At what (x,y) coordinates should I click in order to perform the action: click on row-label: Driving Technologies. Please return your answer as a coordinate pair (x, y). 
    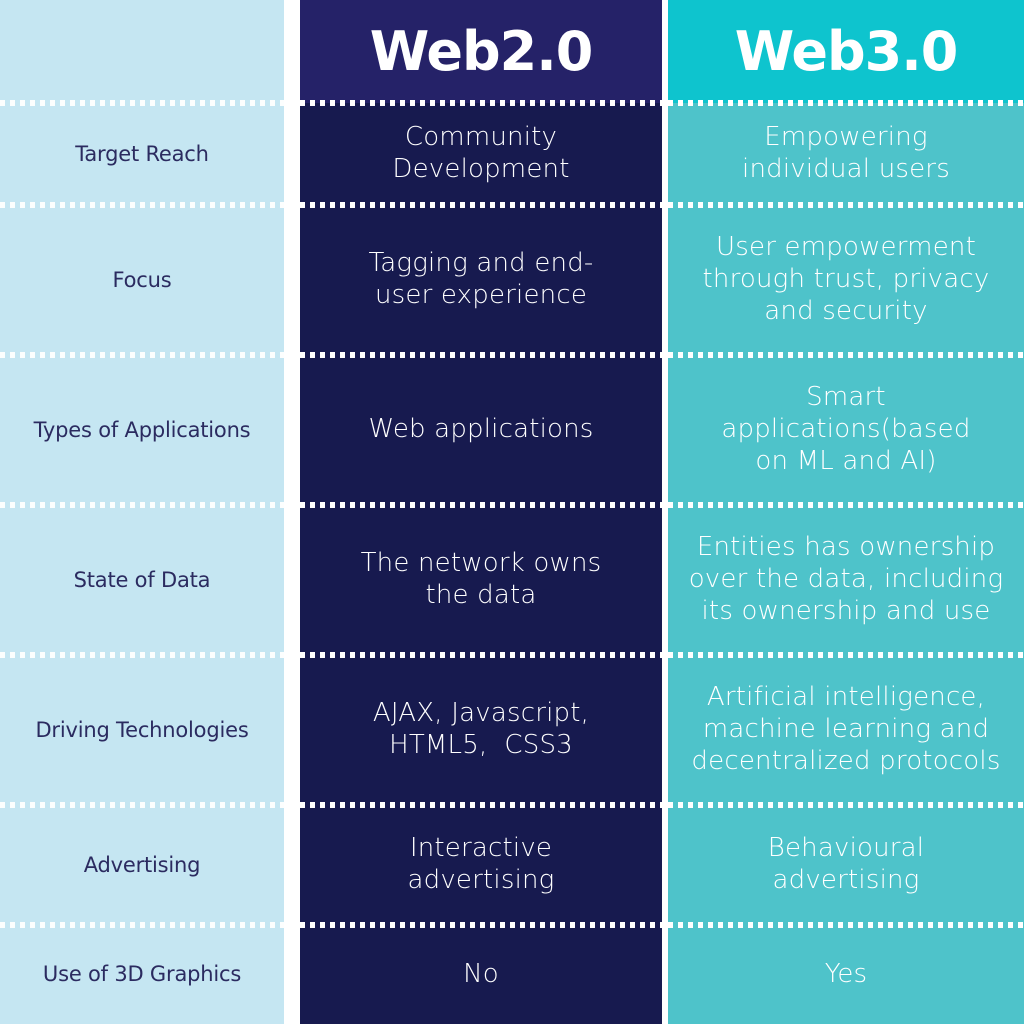
    Looking at the image, I should click on (142, 730).